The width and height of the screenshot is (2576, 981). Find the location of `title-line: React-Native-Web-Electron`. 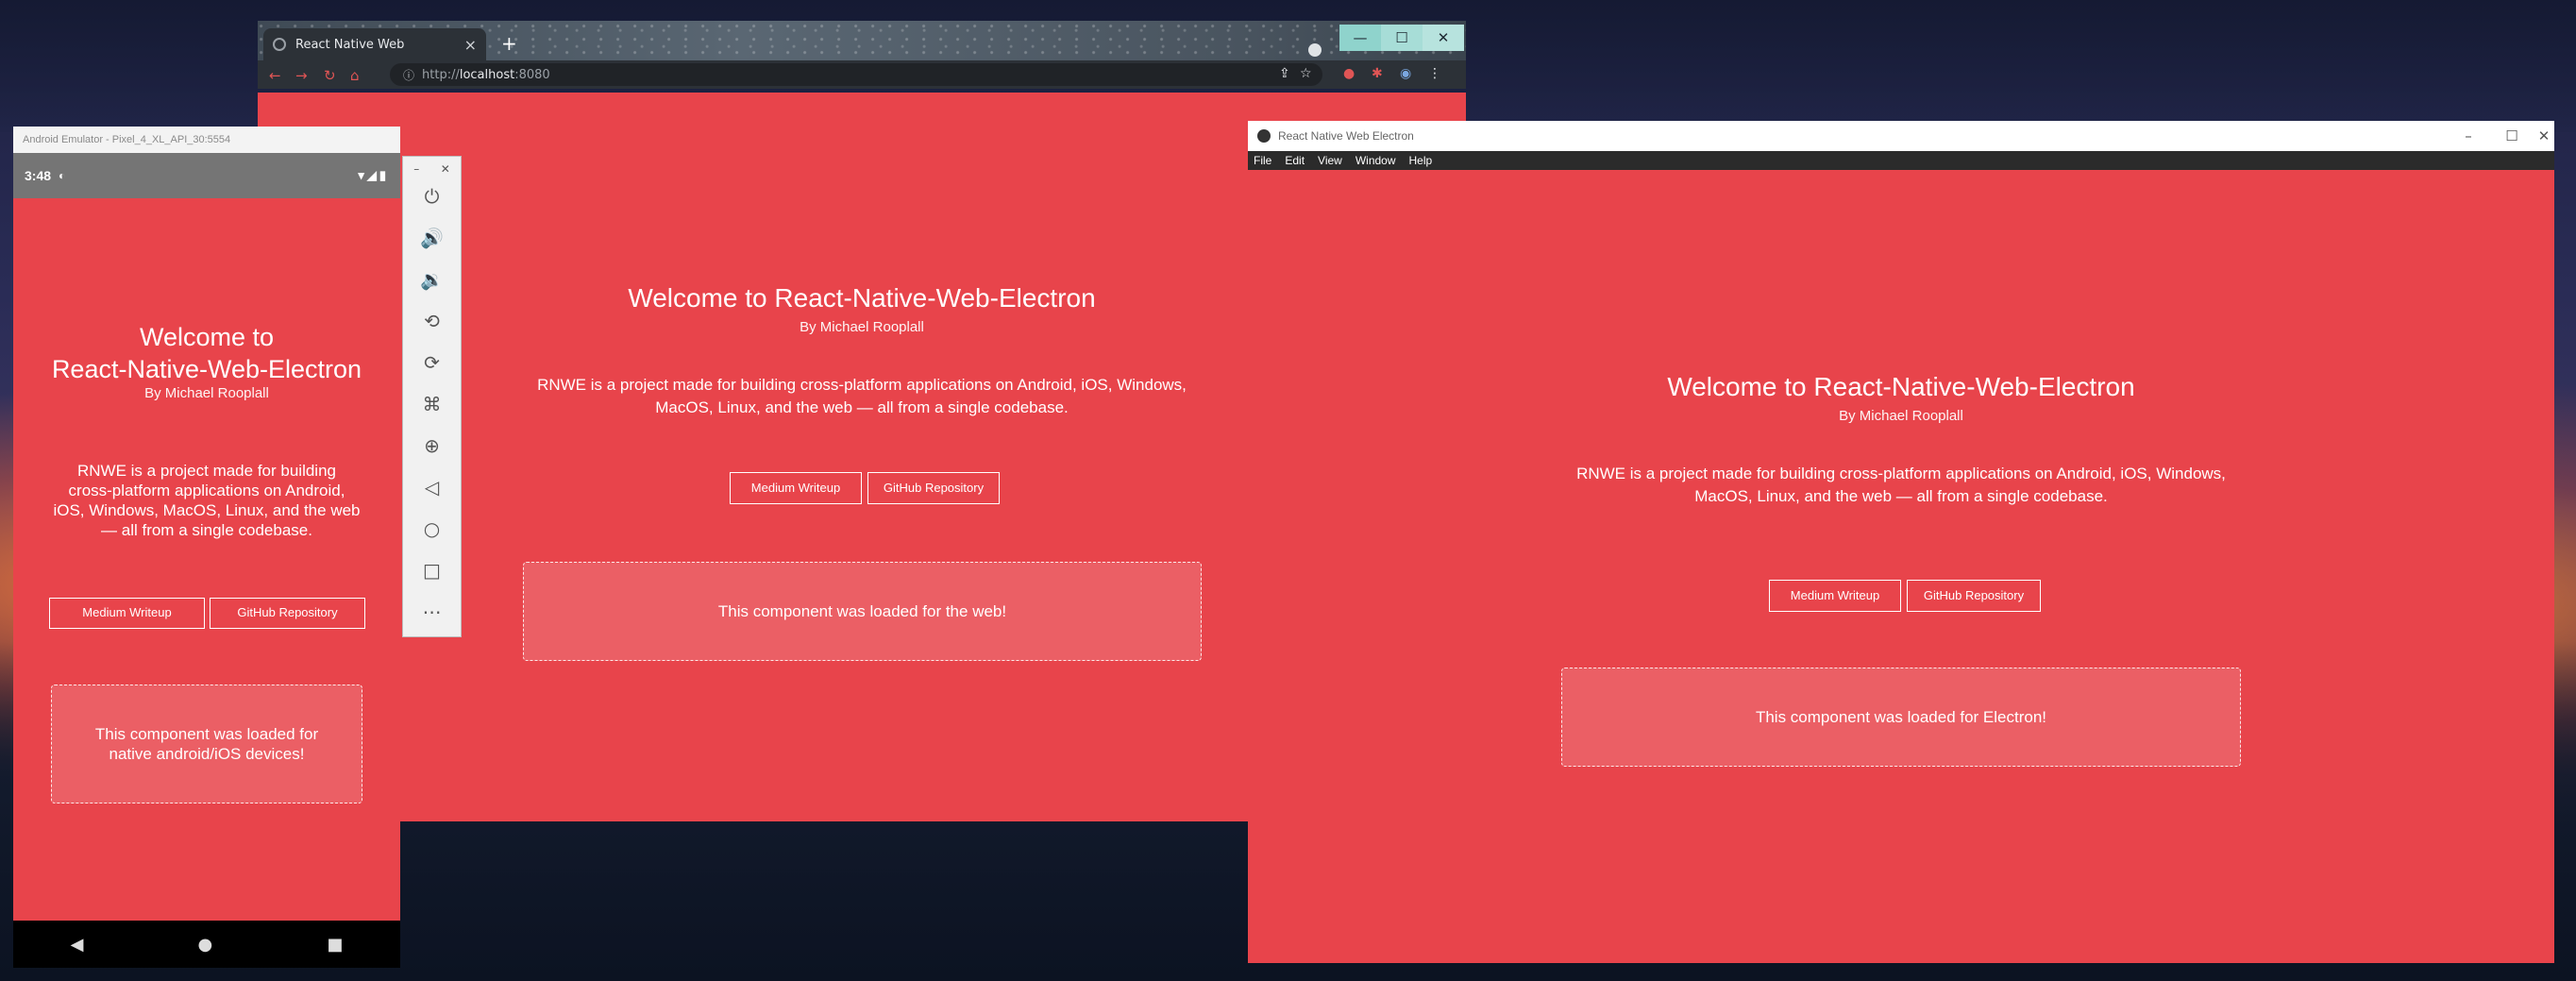

title-line: React-Native-Web-Electron is located at coordinates (207, 369).